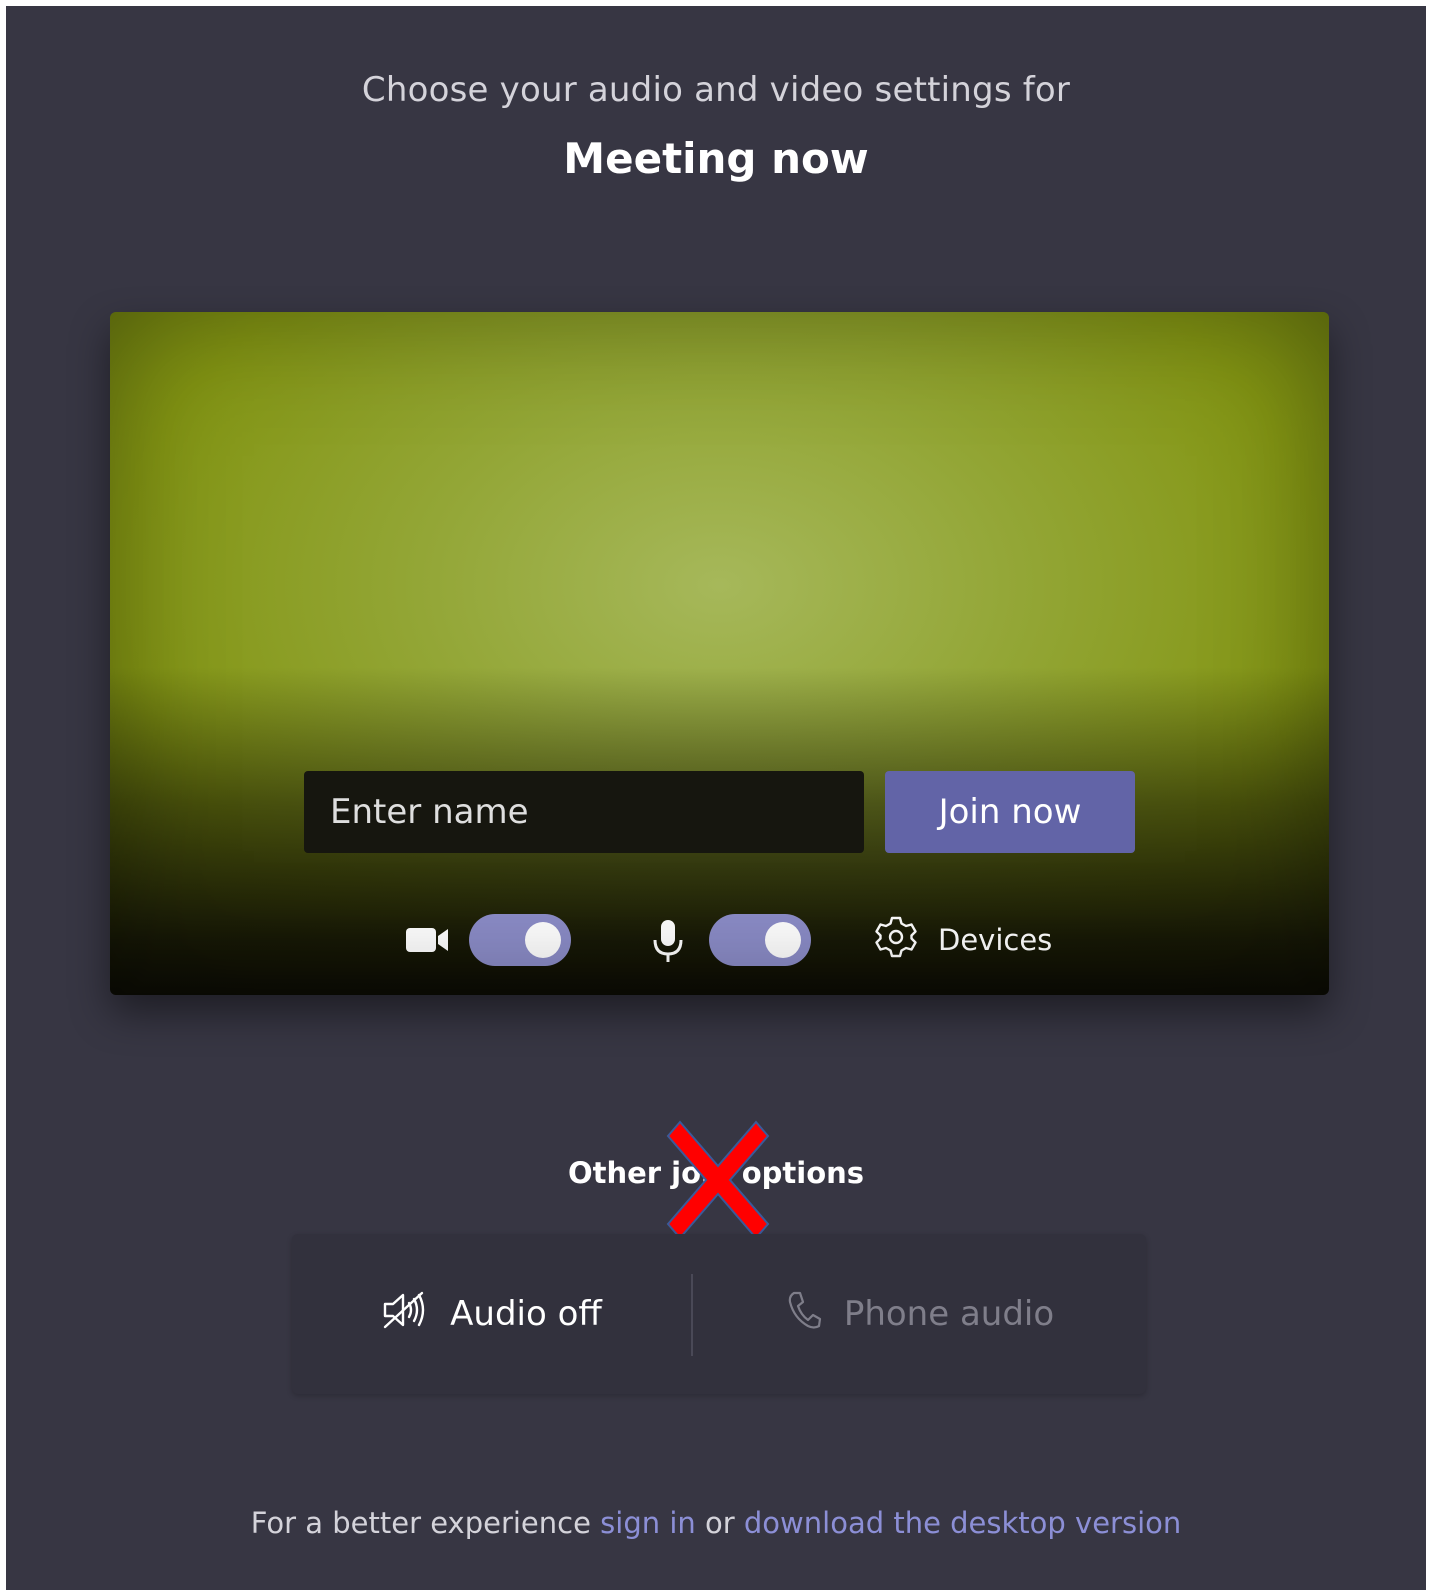 Image resolution: width=1452 pixels, height=1590 pixels. Describe the element at coordinates (716, 158) in the screenshot. I see `meeting-title: Meeting now` at that location.